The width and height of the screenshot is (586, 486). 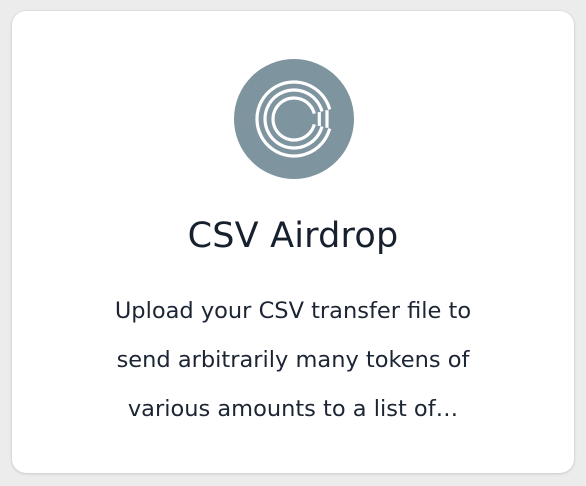 I want to click on app-title: CSV Airdrop, so click(x=293, y=236).